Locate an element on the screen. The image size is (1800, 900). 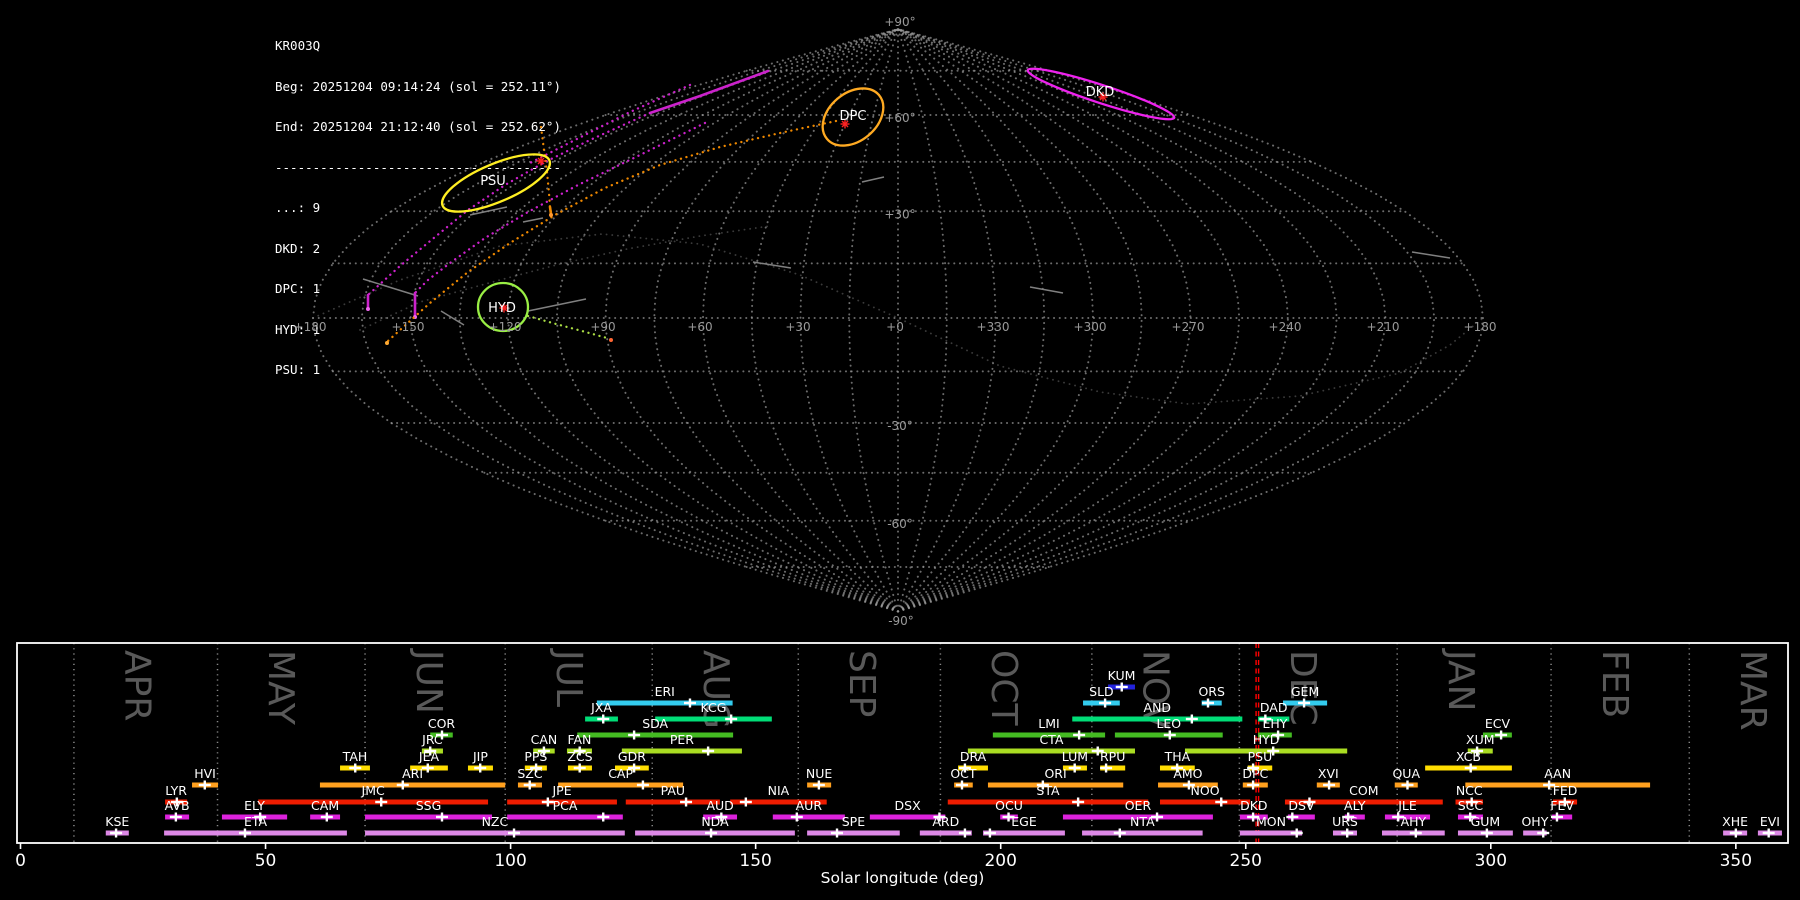
shower-code-label: AVB is located at coordinates (177, 805).